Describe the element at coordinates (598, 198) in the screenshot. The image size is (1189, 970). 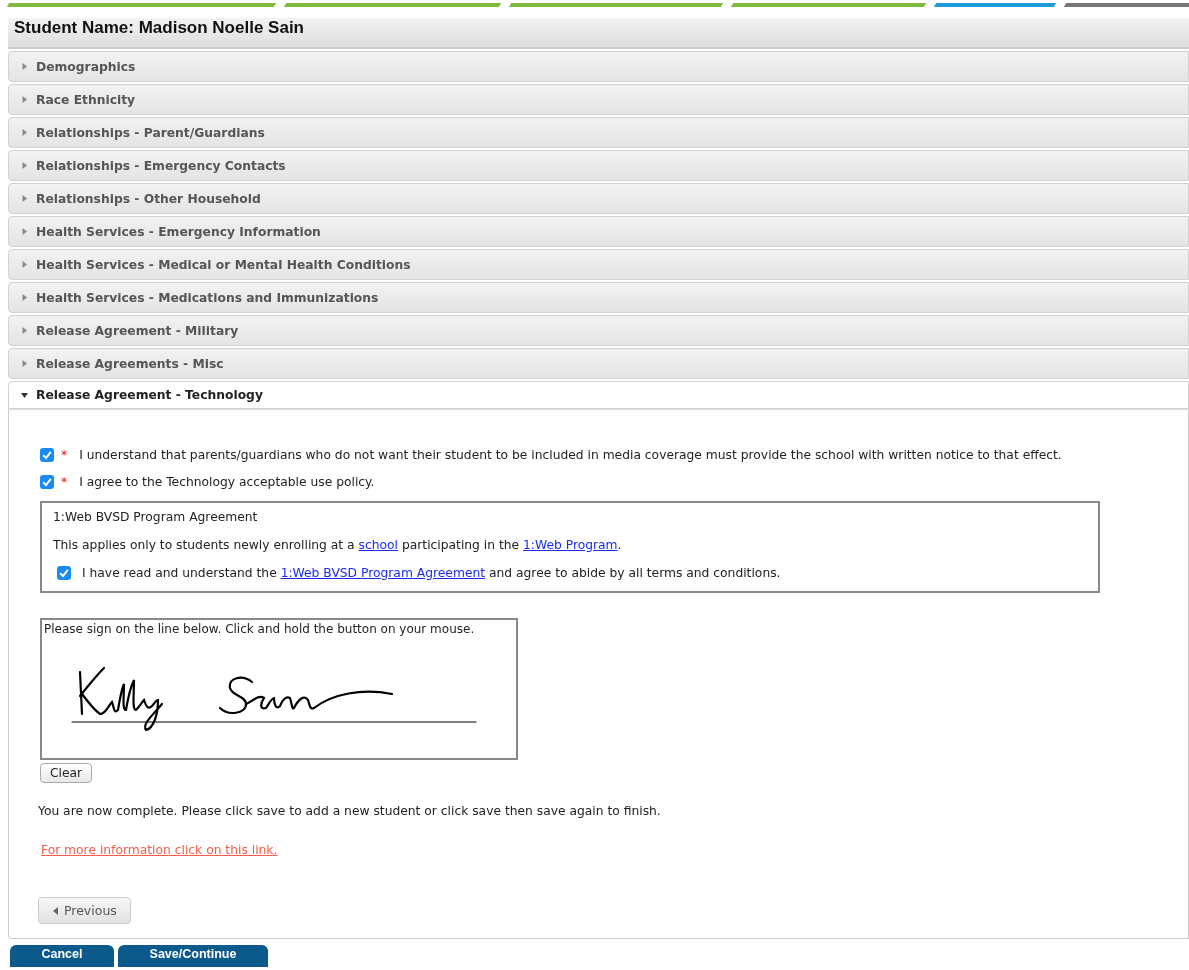
I see `section-header: Relationships - Other Household` at that location.